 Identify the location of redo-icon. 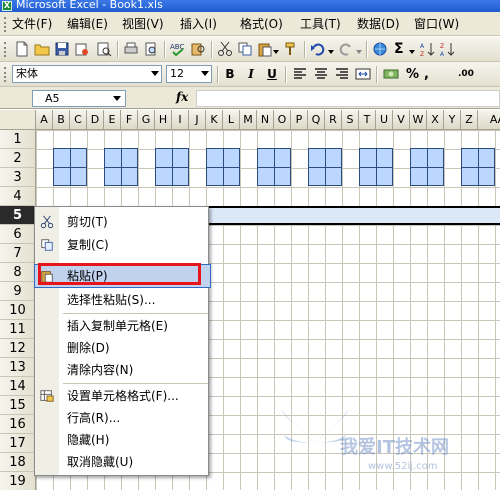
(346, 49).